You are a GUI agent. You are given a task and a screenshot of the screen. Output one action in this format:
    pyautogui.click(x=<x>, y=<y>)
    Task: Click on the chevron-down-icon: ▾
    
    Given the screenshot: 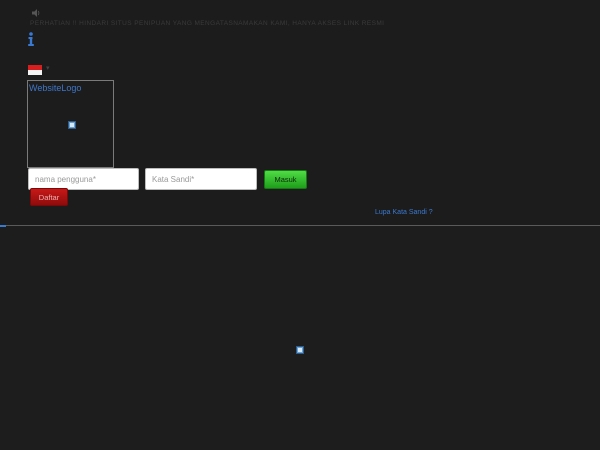 What is the action you would take?
    pyautogui.click(x=48, y=68)
    